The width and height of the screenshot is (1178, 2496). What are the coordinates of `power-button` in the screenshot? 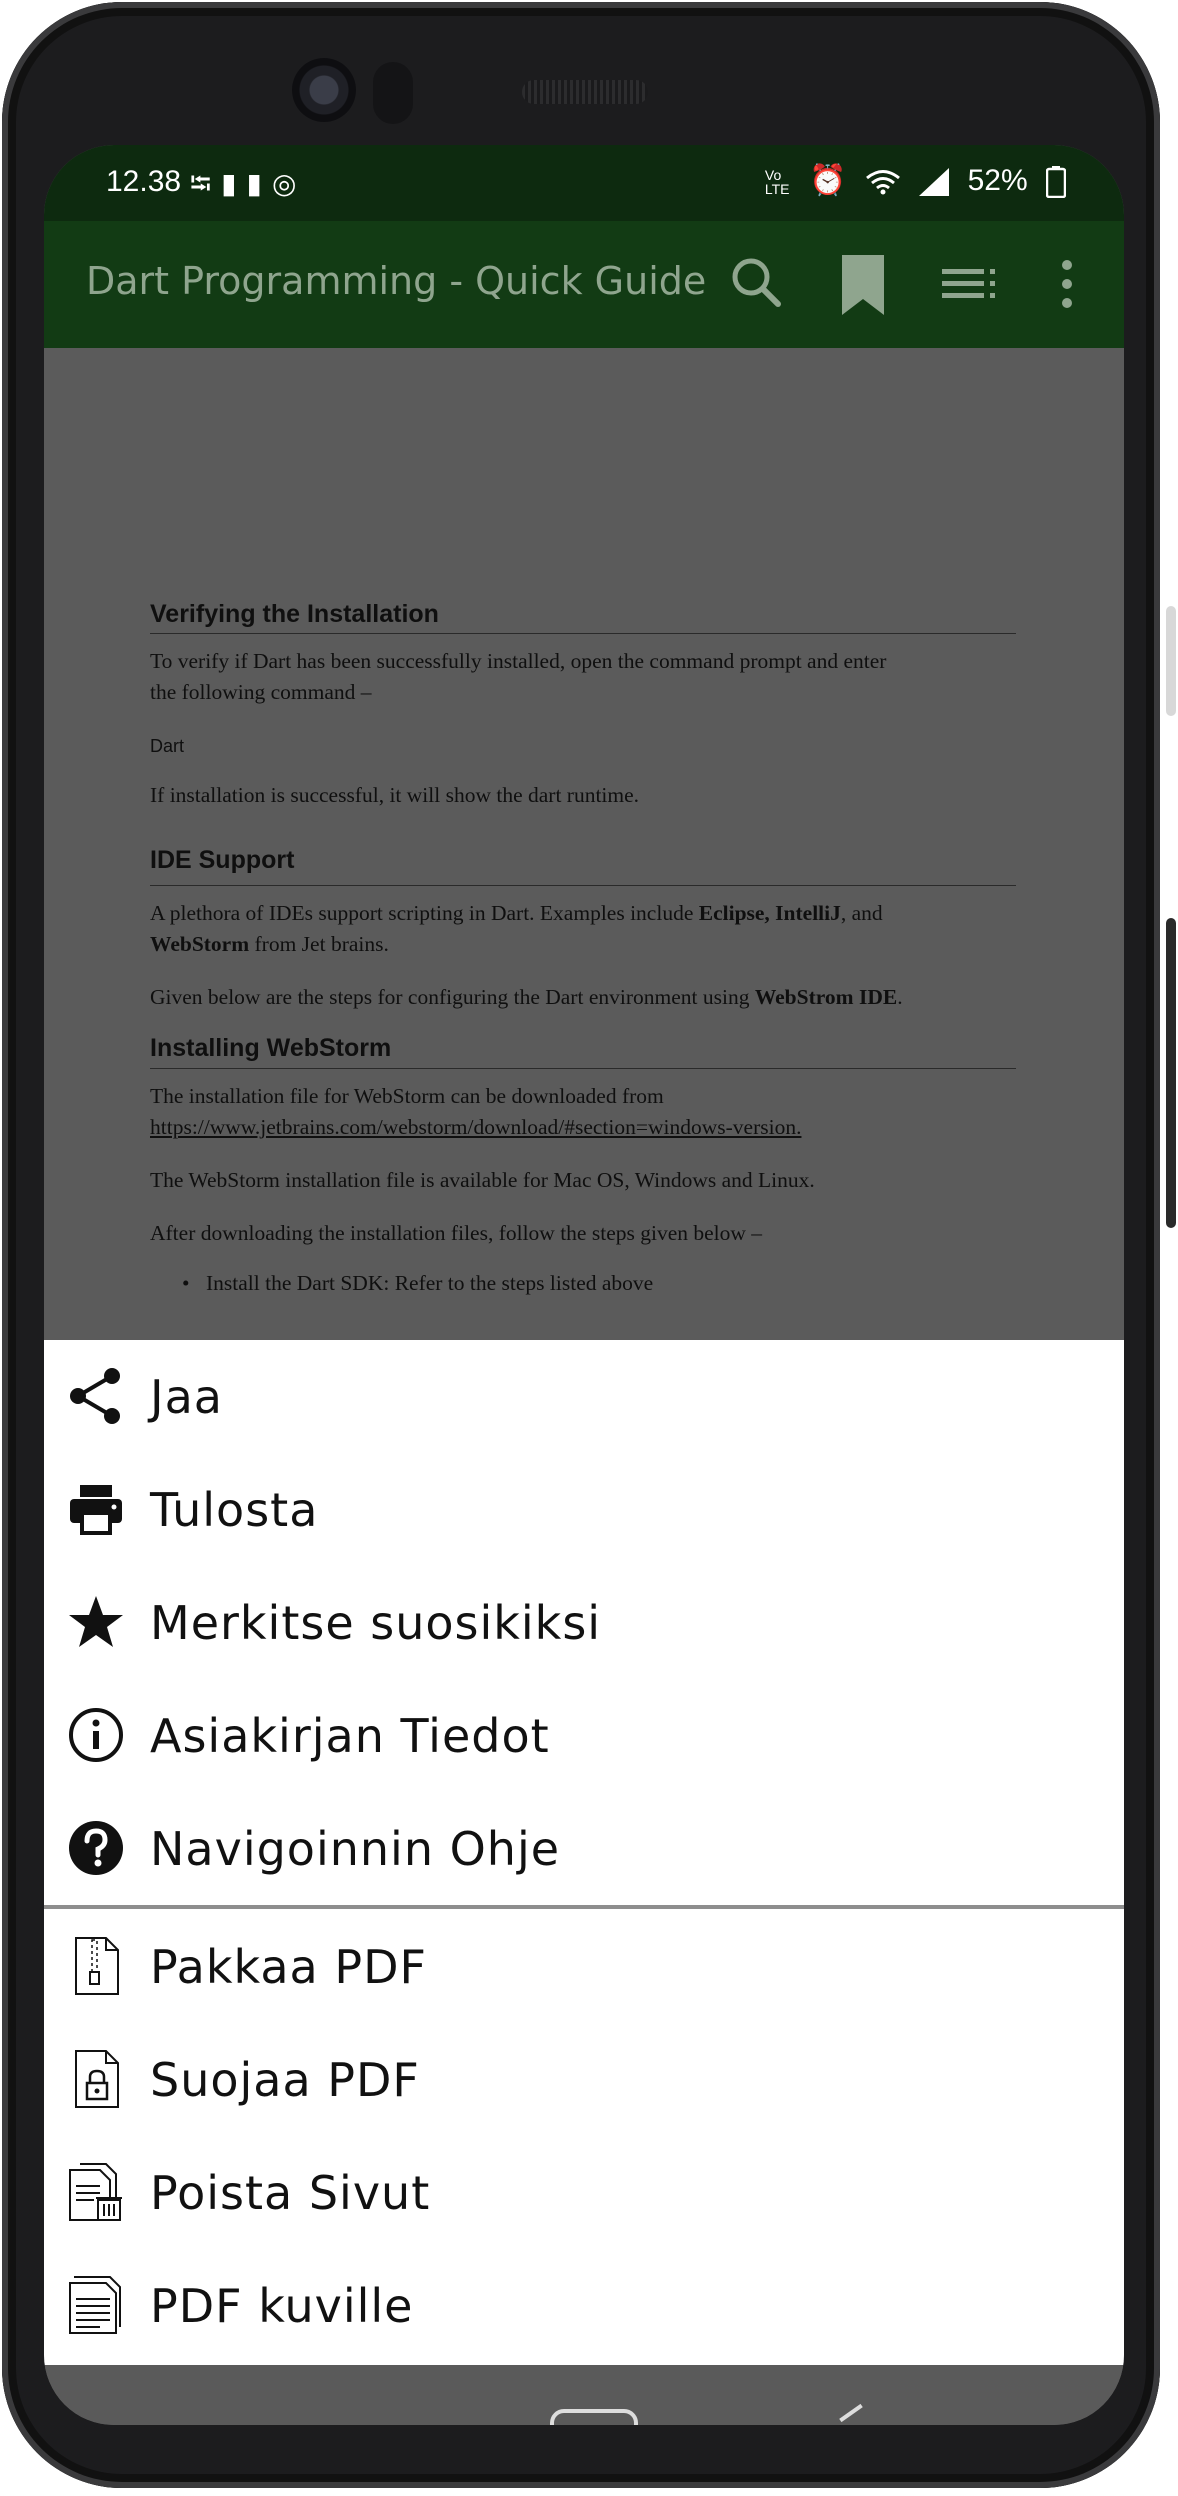 It's located at (1171, 1073).